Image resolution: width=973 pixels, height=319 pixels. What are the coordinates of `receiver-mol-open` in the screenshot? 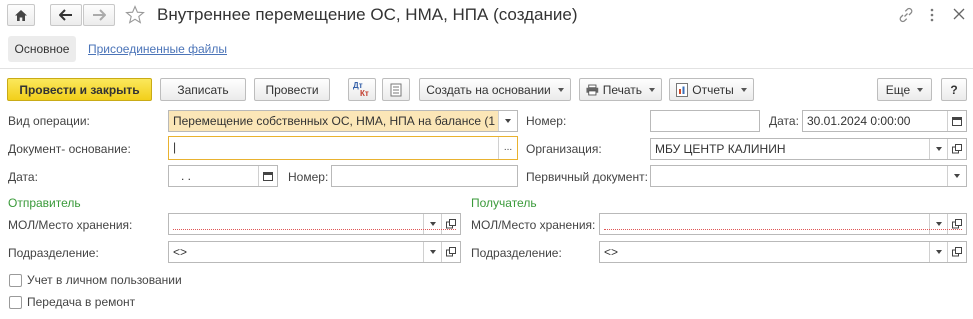 It's located at (956, 224).